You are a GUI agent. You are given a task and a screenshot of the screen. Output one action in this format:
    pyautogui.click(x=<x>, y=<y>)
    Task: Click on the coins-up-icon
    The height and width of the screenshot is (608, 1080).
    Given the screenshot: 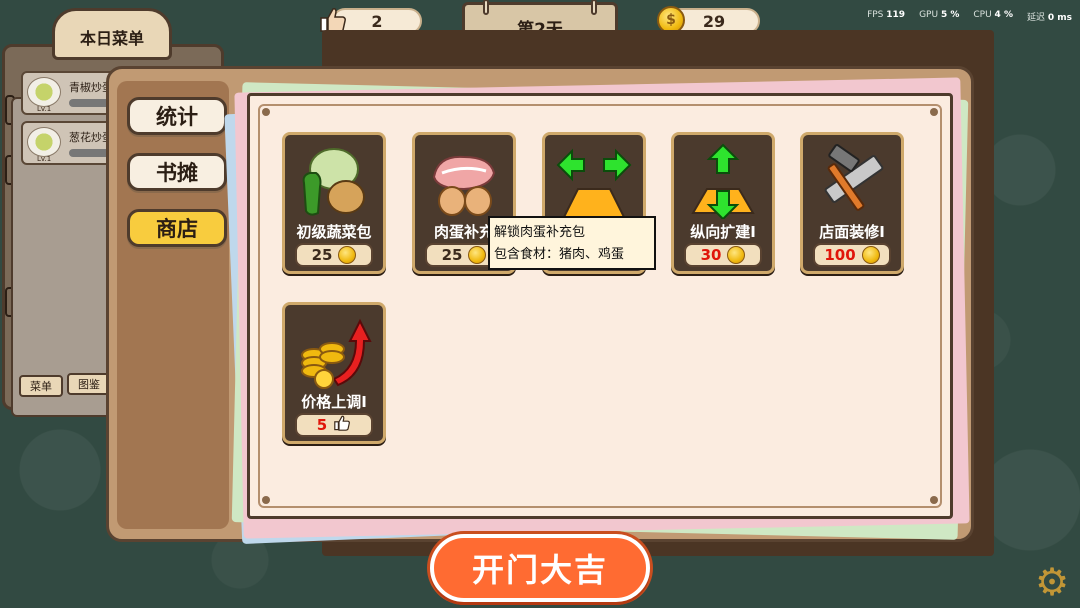 What is the action you would take?
    pyautogui.click(x=334, y=351)
    